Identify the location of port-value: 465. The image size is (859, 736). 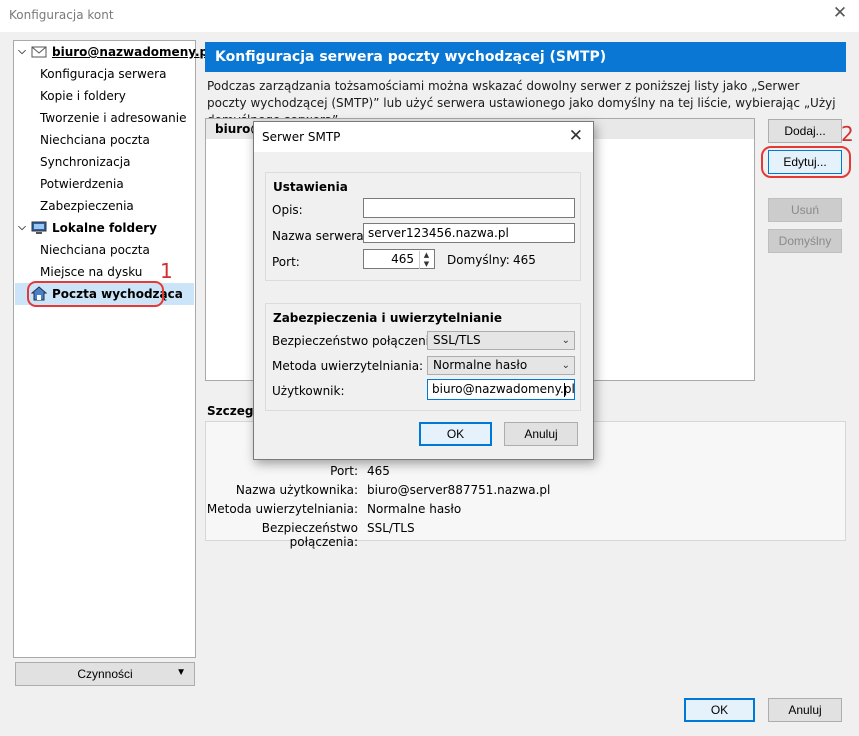
(402, 259).